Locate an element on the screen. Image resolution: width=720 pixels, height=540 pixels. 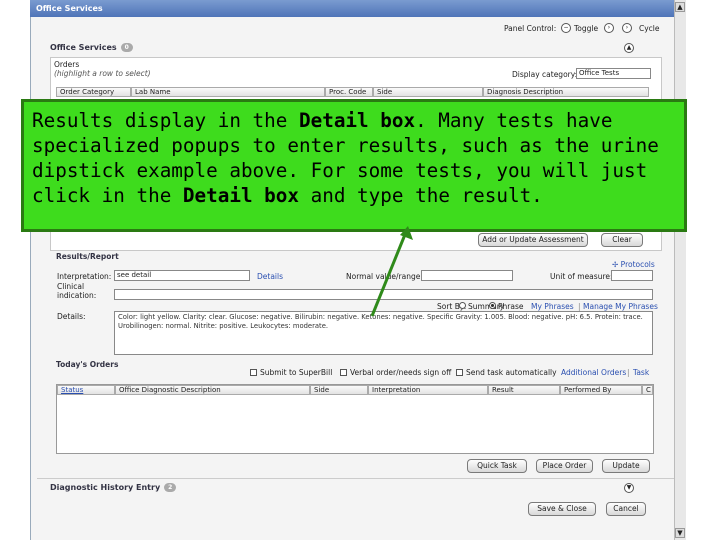
col-side: Side is located at coordinates (339, 390).